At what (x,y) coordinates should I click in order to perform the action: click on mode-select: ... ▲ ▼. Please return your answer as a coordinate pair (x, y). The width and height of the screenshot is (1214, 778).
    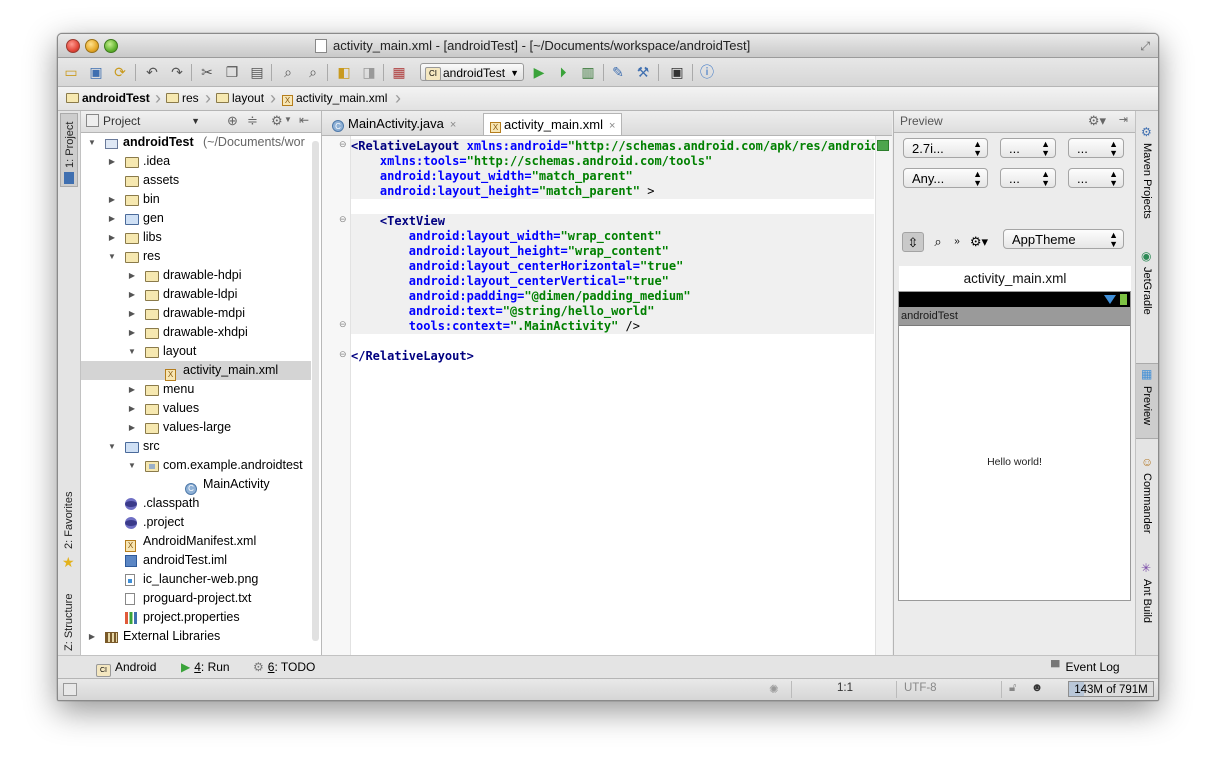
    Looking at the image, I should click on (1096, 148).